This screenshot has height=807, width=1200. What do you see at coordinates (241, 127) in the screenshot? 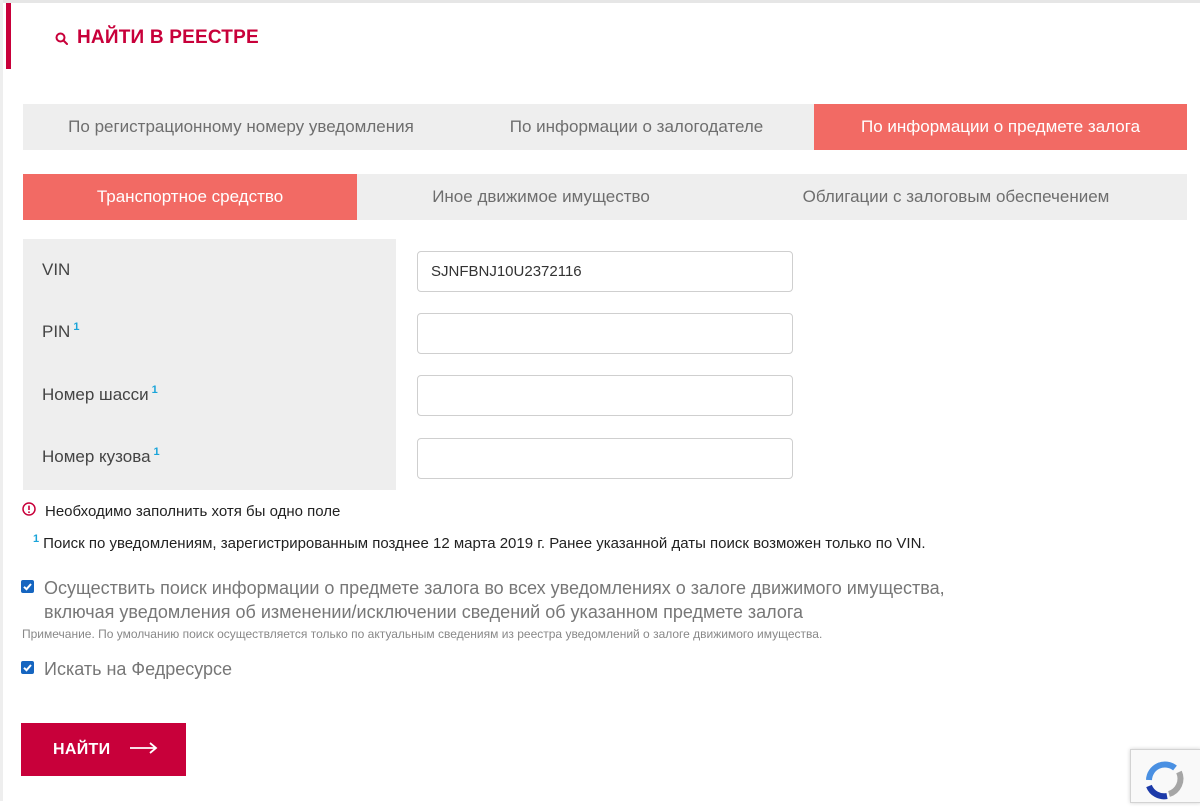
I see `tab-by-registration-number: По регистрационному номеру уведомления` at bounding box center [241, 127].